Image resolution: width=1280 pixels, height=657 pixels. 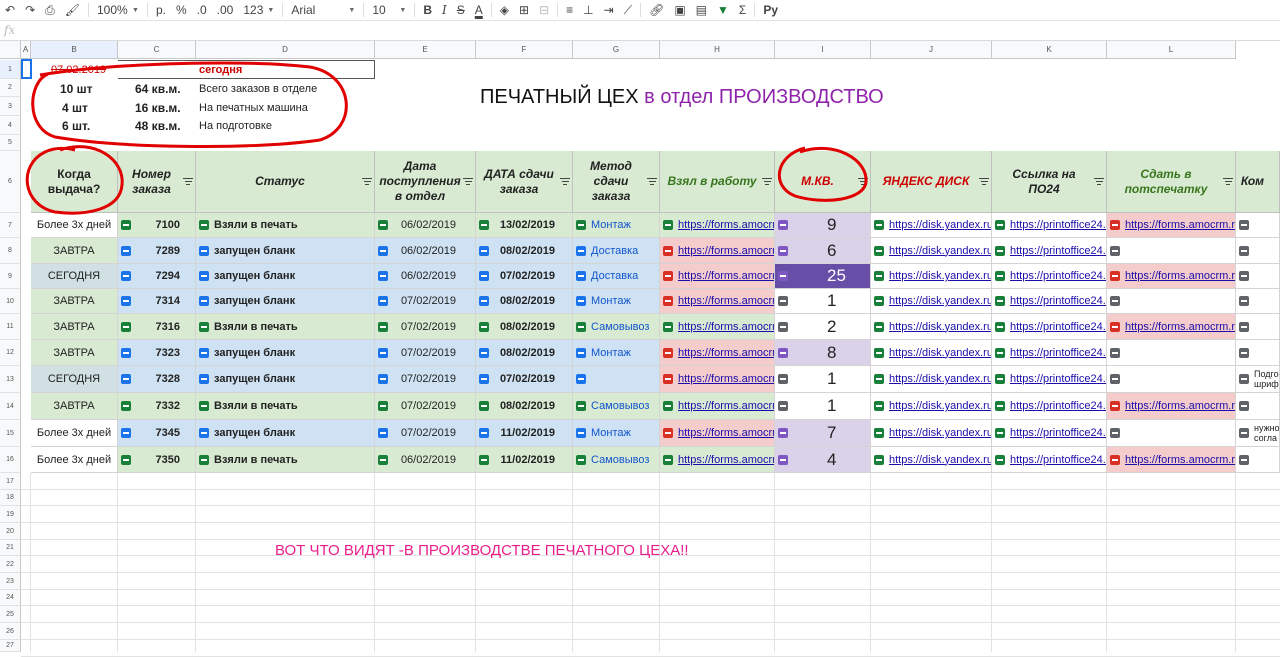 I want to click on row-header-8: 8, so click(x=10, y=251).